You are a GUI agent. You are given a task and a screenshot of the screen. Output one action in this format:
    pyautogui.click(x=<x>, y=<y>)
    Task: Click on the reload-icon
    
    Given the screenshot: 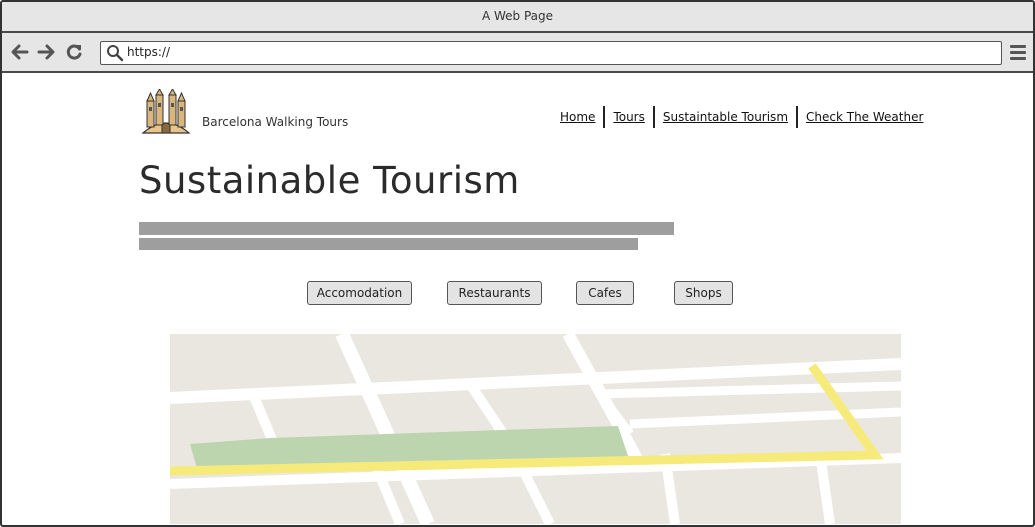 What is the action you would take?
    pyautogui.click(x=74, y=52)
    